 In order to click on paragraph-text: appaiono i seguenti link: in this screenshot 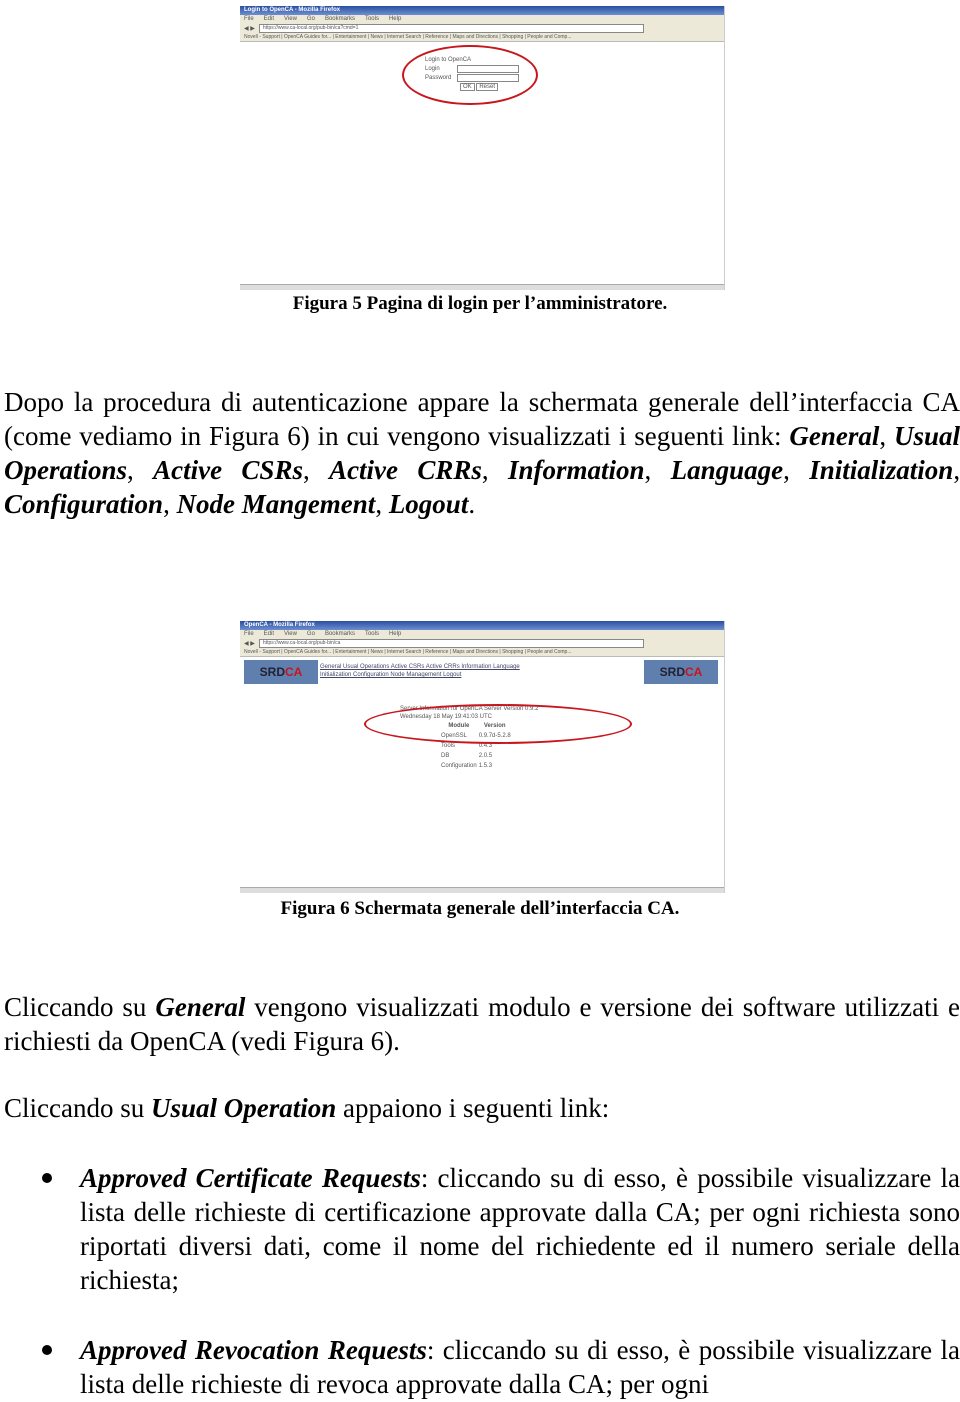, I will do `click(473, 1108)`.